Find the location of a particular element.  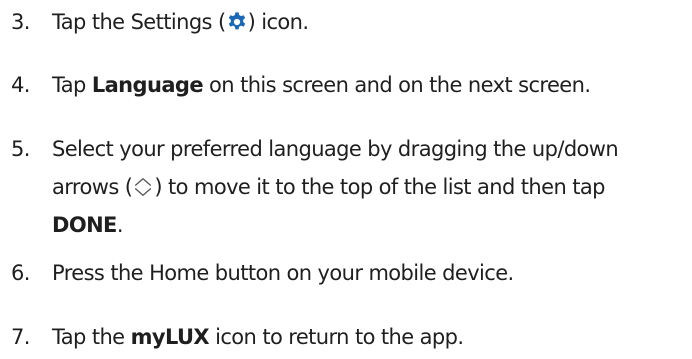

up-down-arrows-icon is located at coordinates (143, 187).